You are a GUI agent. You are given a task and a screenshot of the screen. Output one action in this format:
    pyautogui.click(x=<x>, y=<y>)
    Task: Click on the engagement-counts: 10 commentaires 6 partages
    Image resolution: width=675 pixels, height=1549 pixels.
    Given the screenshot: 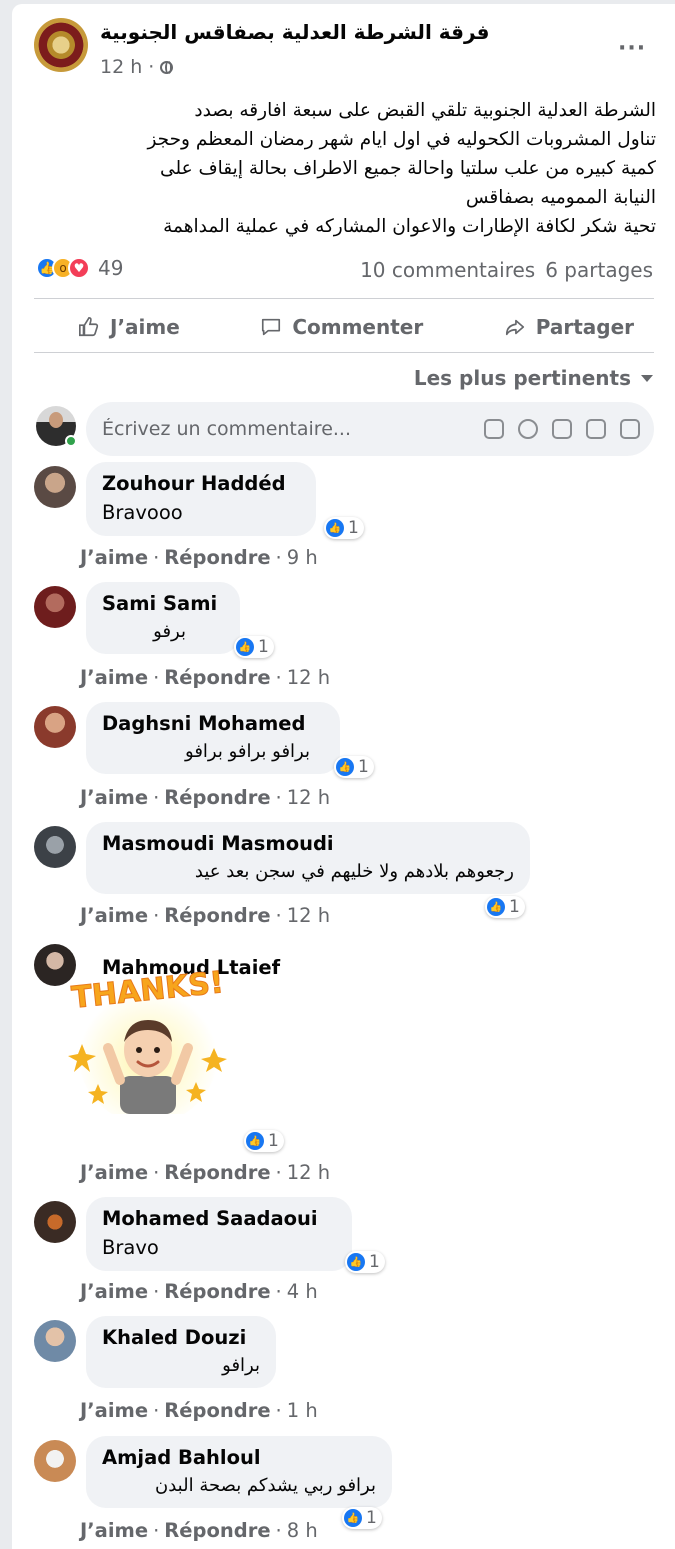 What is the action you would take?
    pyautogui.click(x=506, y=270)
    